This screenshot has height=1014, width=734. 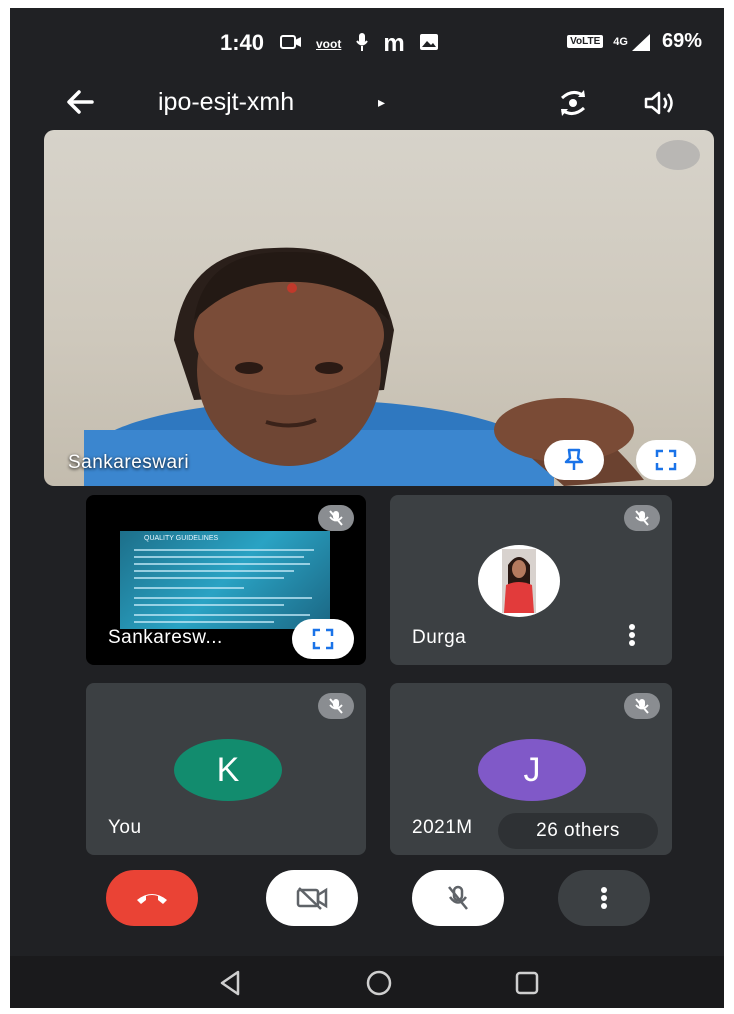 I want to click on call-controls, so click(x=367, y=895).